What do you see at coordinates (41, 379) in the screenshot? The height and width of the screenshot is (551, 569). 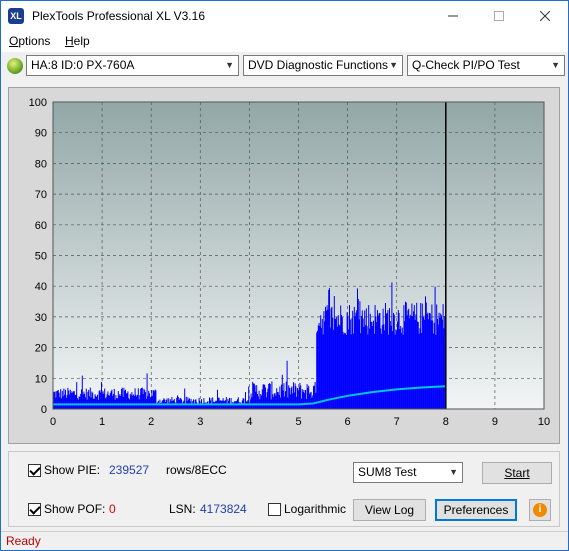 I see `y-tick-label: 10` at bounding box center [41, 379].